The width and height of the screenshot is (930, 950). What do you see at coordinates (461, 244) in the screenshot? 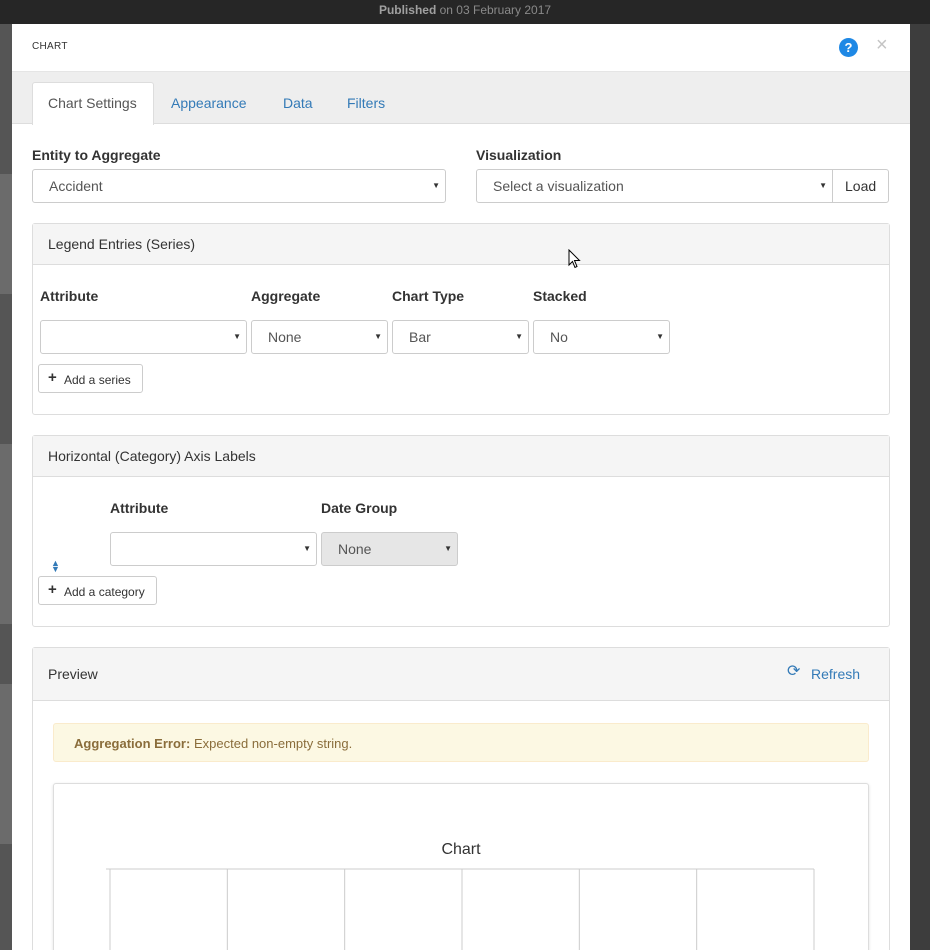
I see `series-panel-header: Legend Entries (Series)` at bounding box center [461, 244].